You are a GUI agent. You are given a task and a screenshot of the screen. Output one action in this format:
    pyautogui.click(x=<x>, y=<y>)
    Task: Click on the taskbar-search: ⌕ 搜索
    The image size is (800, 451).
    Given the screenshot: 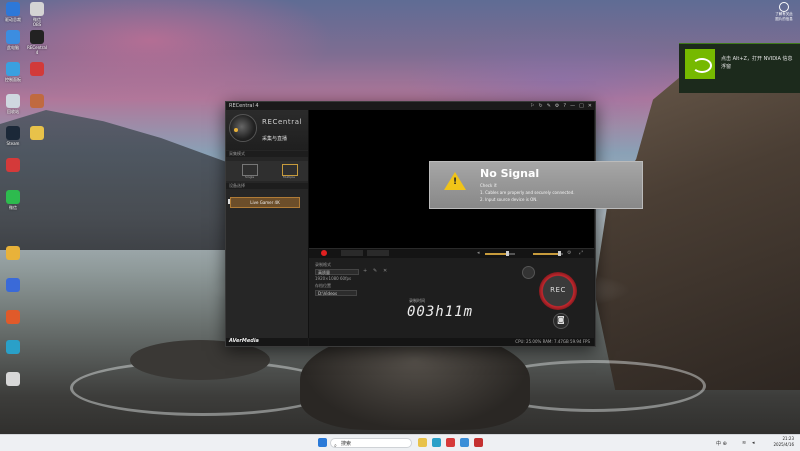 What is the action you would take?
    pyautogui.click(x=371, y=443)
    